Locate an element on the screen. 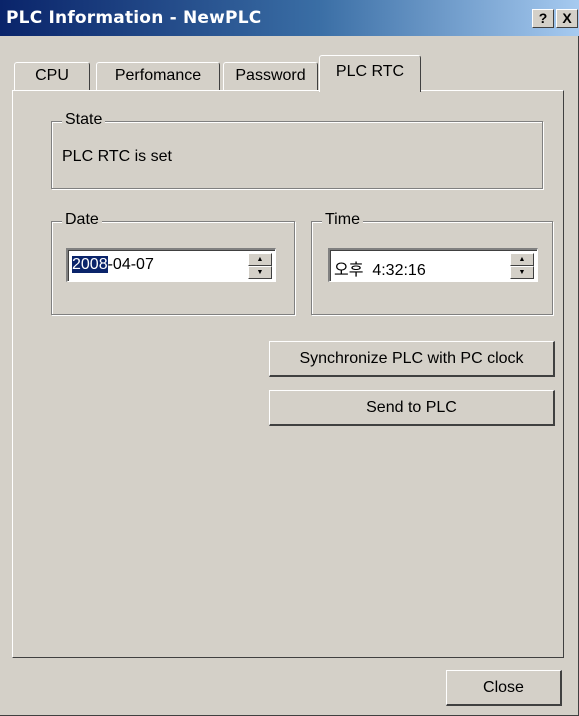 This screenshot has width=579, height=716. time-value: 오후 4:32:16 is located at coordinates (380, 268).